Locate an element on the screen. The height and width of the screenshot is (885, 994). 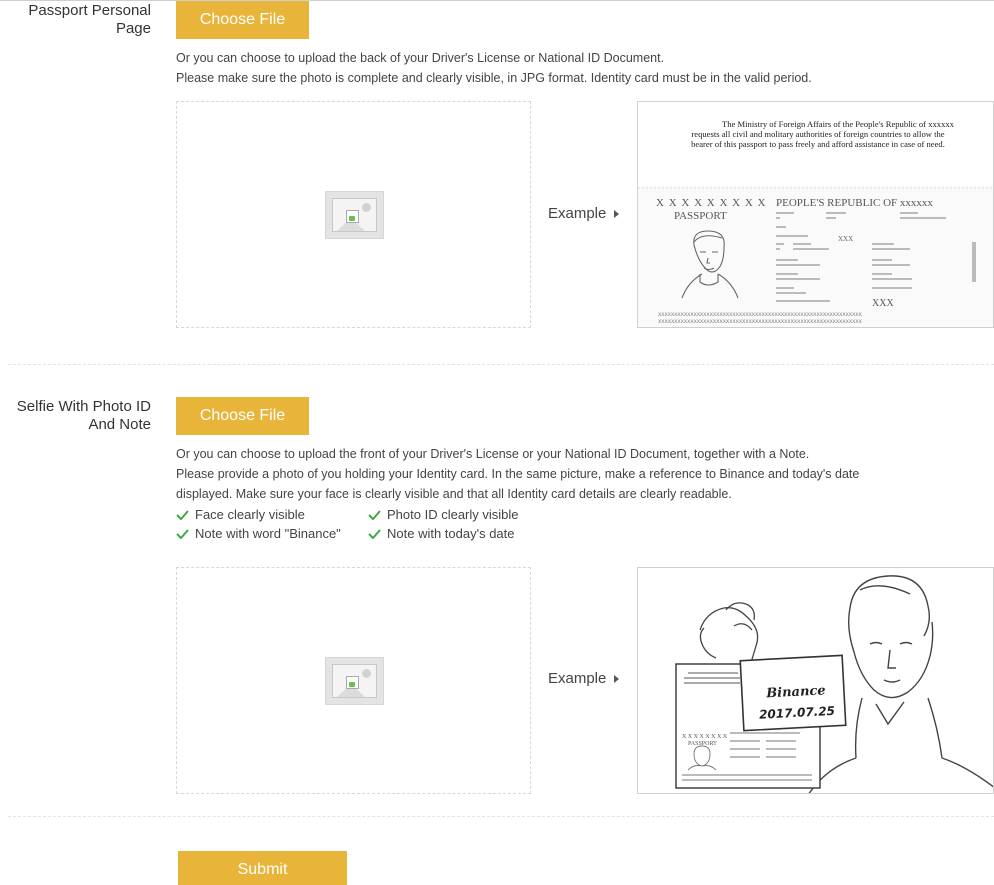
requirement-face: Face clearly visible is located at coordinates (272, 514).